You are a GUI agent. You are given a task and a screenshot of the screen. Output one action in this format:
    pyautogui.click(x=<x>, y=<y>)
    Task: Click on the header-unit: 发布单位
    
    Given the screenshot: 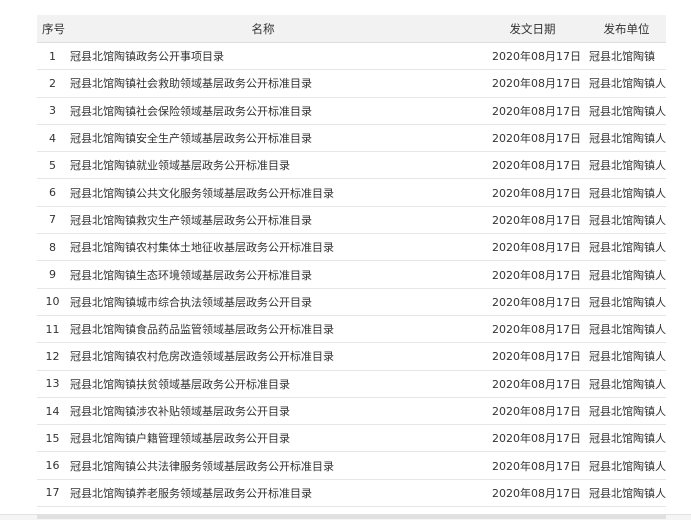 What is the action you would take?
    pyautogui.click(x=626, y=29)
    